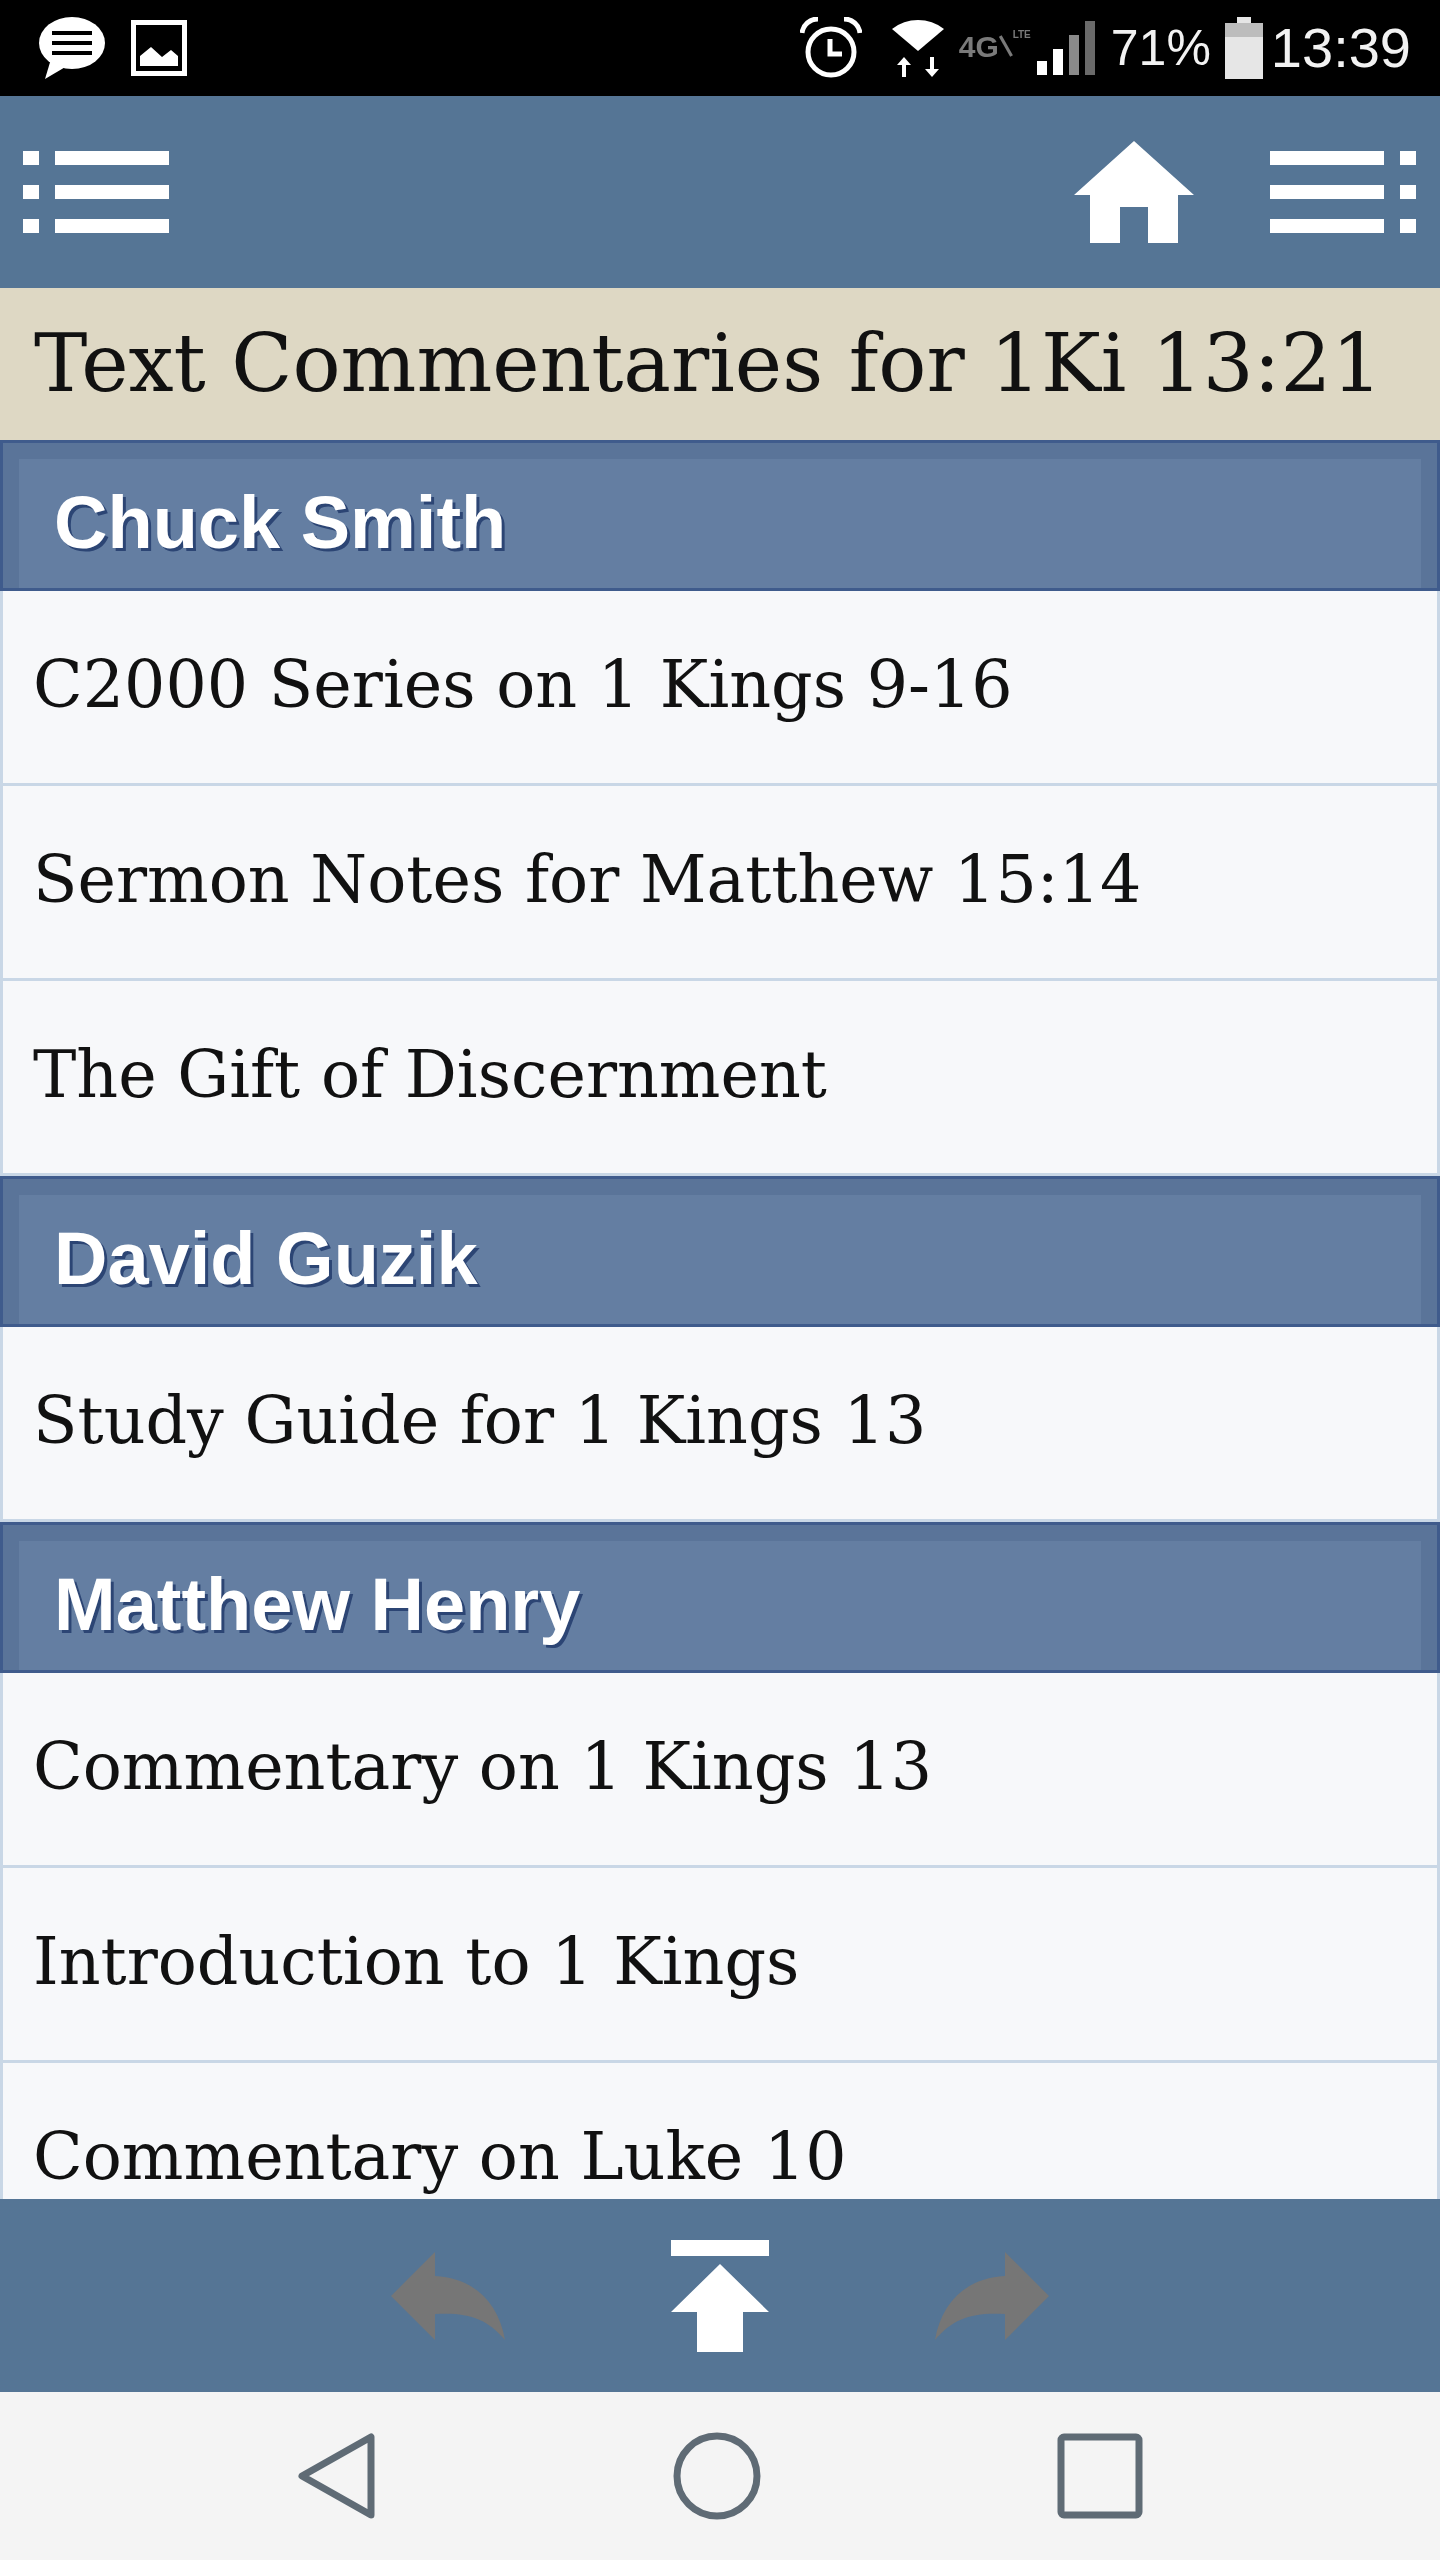  I want to click on scroll-to-top-icon, so click(720, 2295).